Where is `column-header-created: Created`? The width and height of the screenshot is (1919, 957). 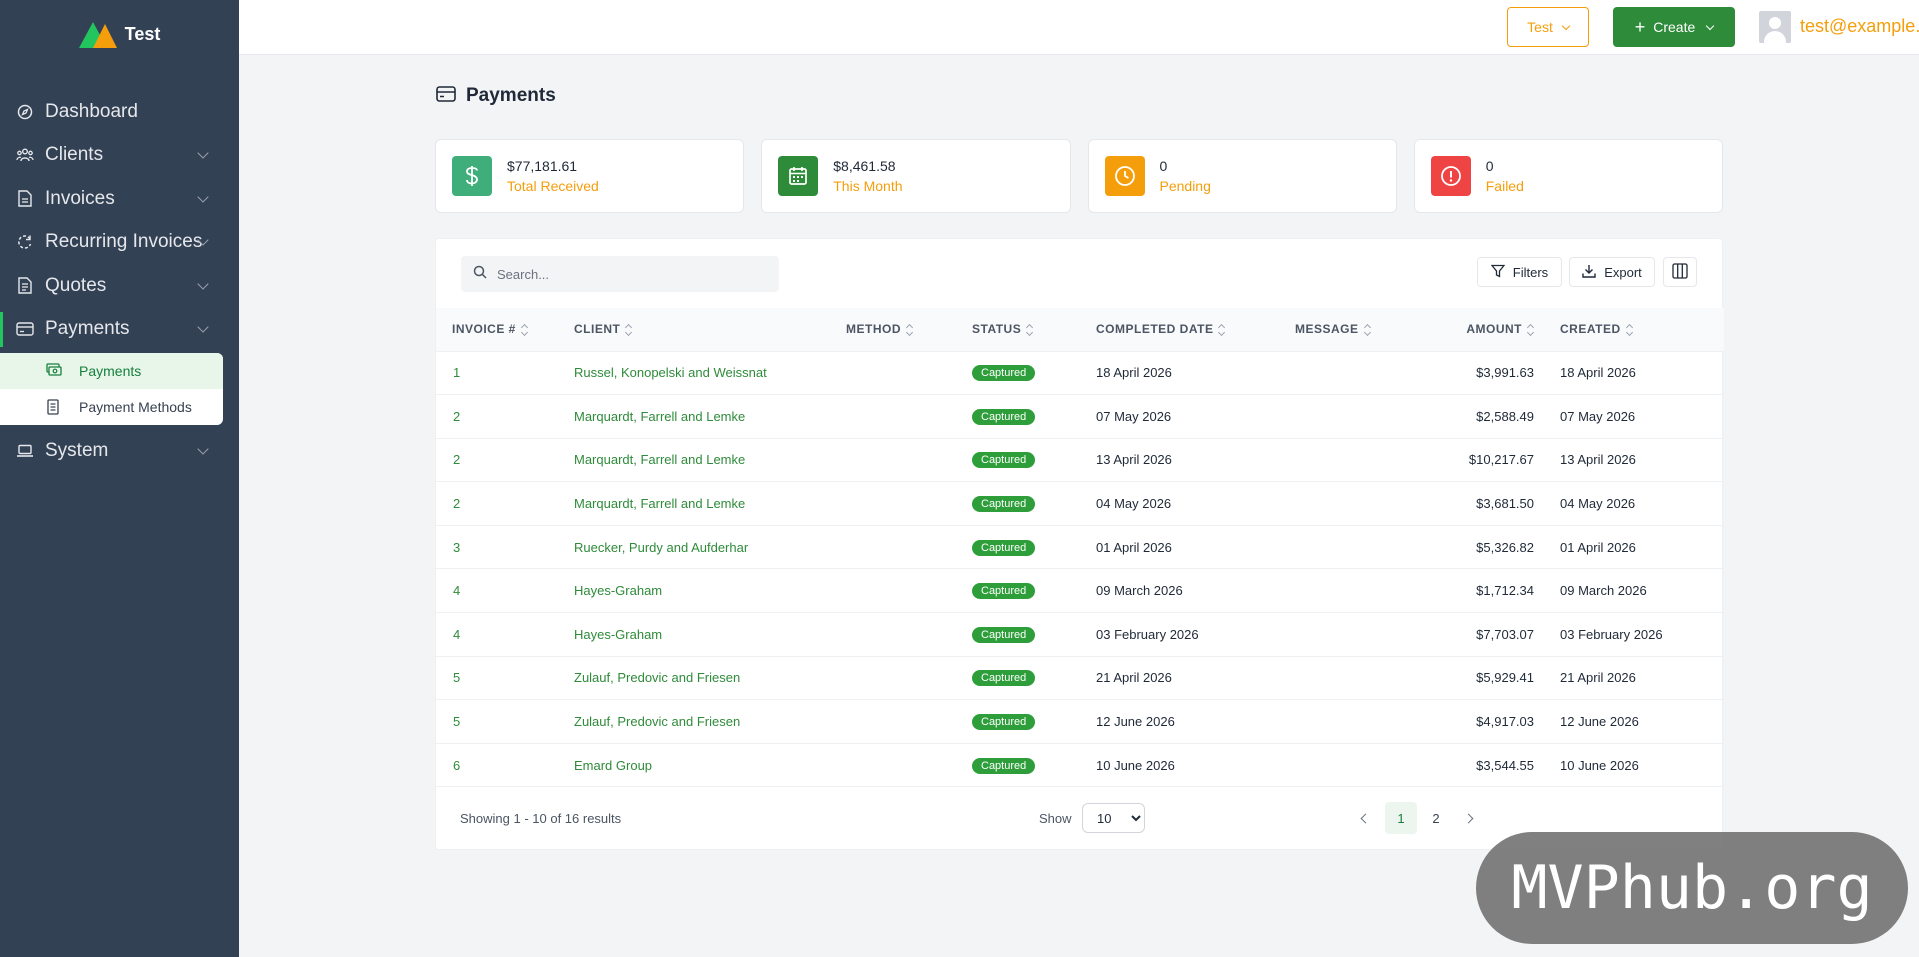
column-header-created: Created is located at coordinates (1642, 330).